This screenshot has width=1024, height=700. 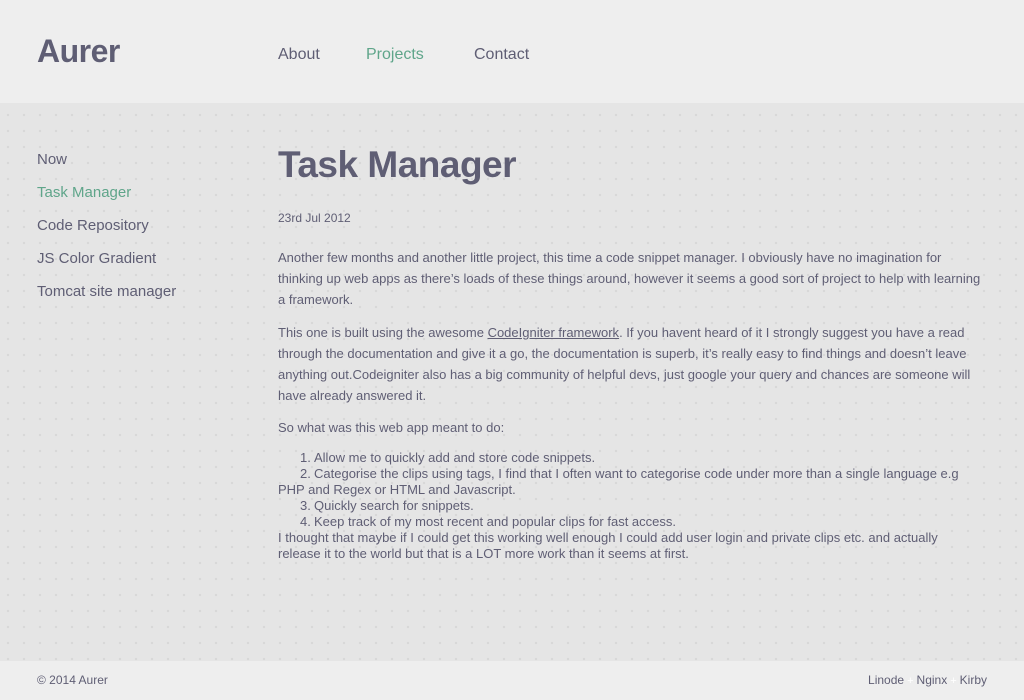 I want to click on nav-item-about: About, so click(x=299, y=55).